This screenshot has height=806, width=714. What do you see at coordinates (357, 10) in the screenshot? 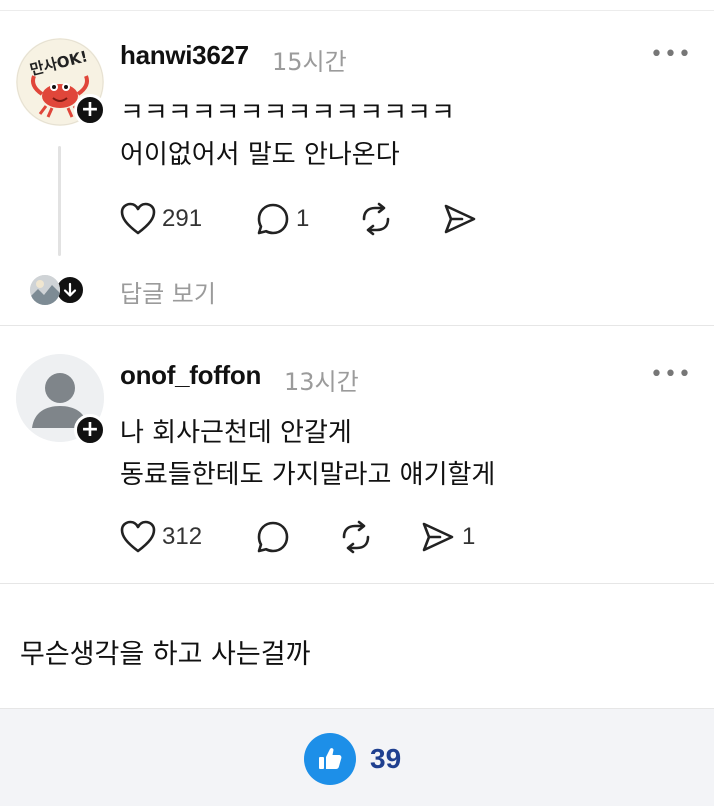
I see `top-divider` at bounding box center [357, 10].